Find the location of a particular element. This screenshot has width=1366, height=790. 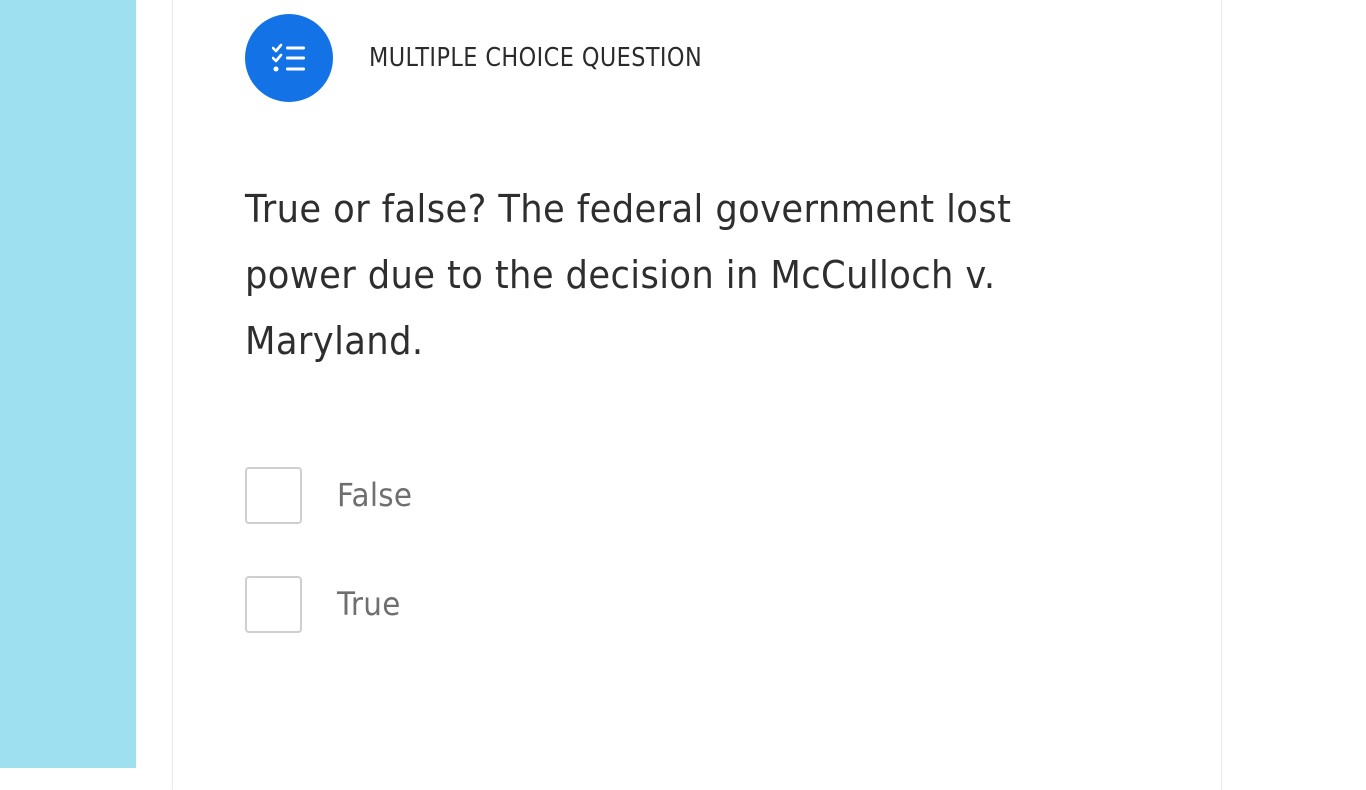

page-gutter is located at coordinates (154, 384).